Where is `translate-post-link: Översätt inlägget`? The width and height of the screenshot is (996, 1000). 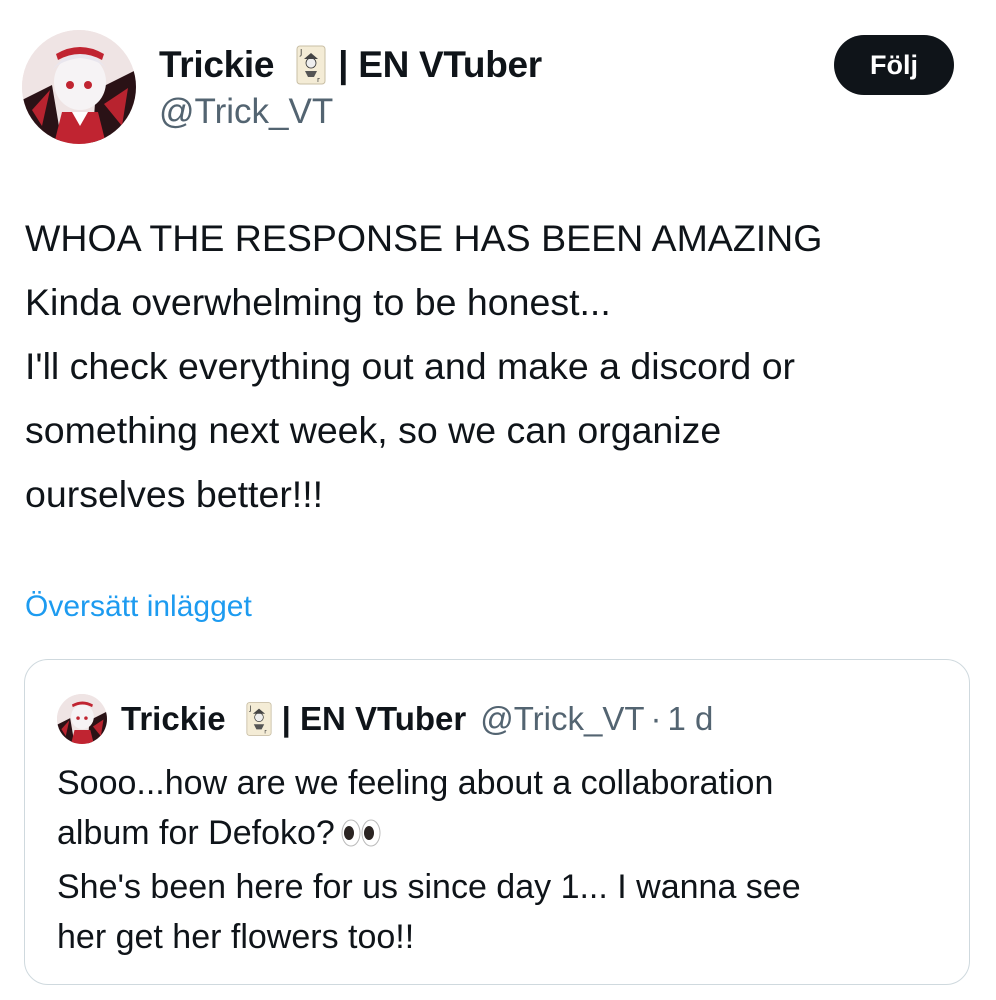
translate-post-link: Översätt inlägget is located at coordinates (138, 607).